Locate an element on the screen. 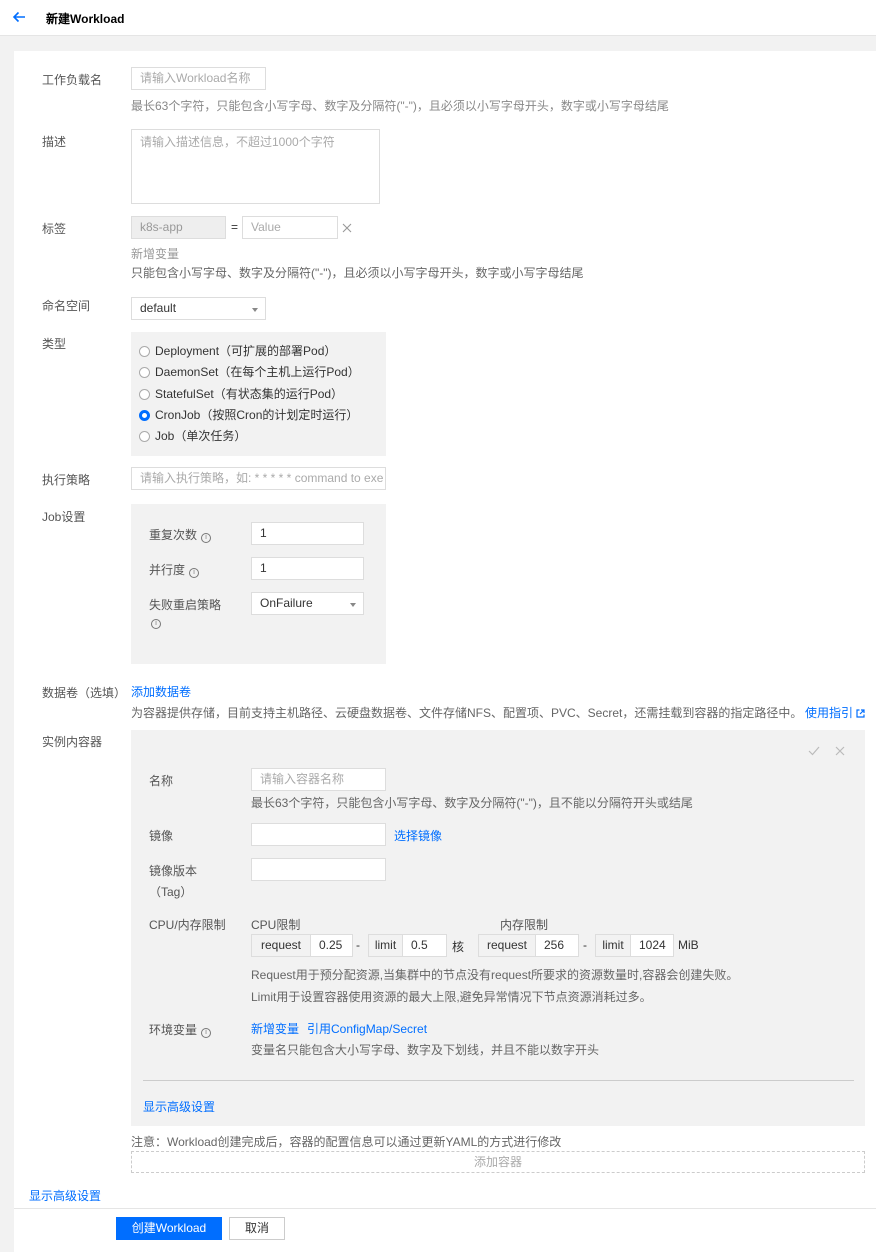 The height and width of the screenshot is (1252, 876). memory-limit-input: 1024 is located at coordinates (652, 945).